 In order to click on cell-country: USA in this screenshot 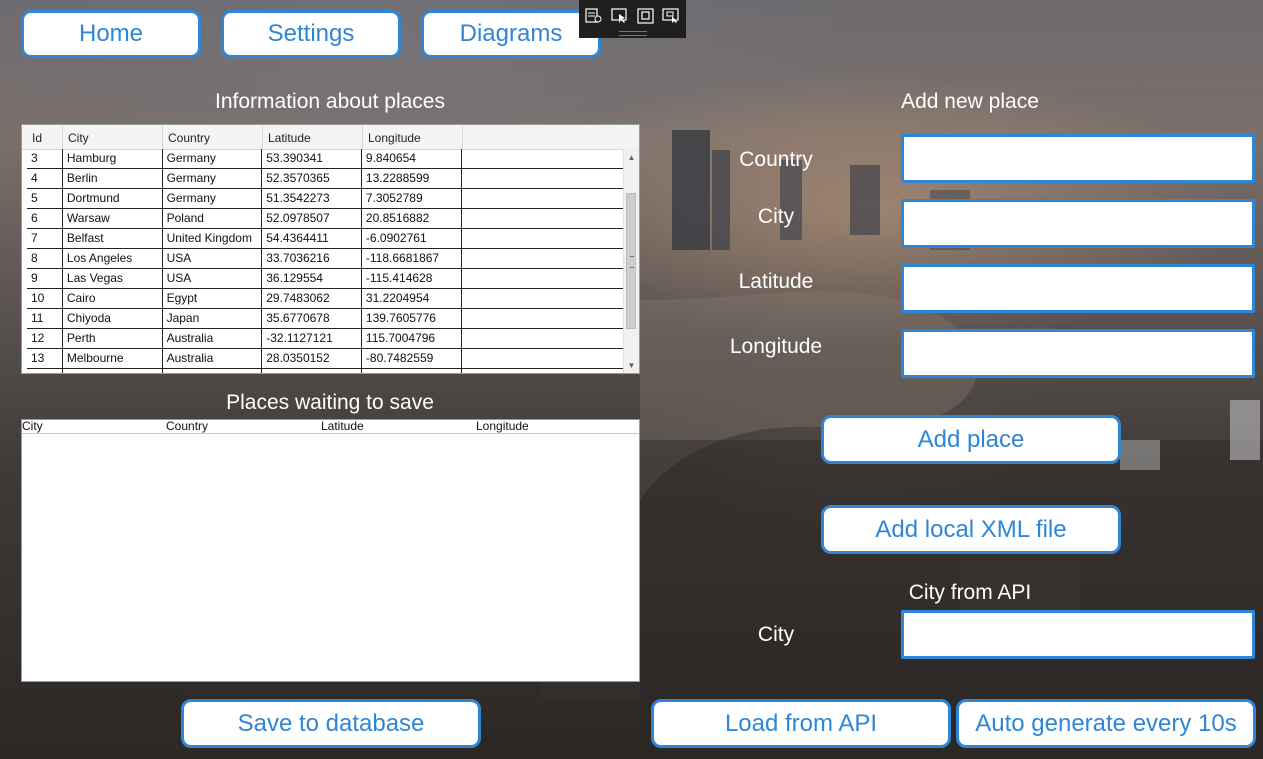, I will do `click(213, 258)`.